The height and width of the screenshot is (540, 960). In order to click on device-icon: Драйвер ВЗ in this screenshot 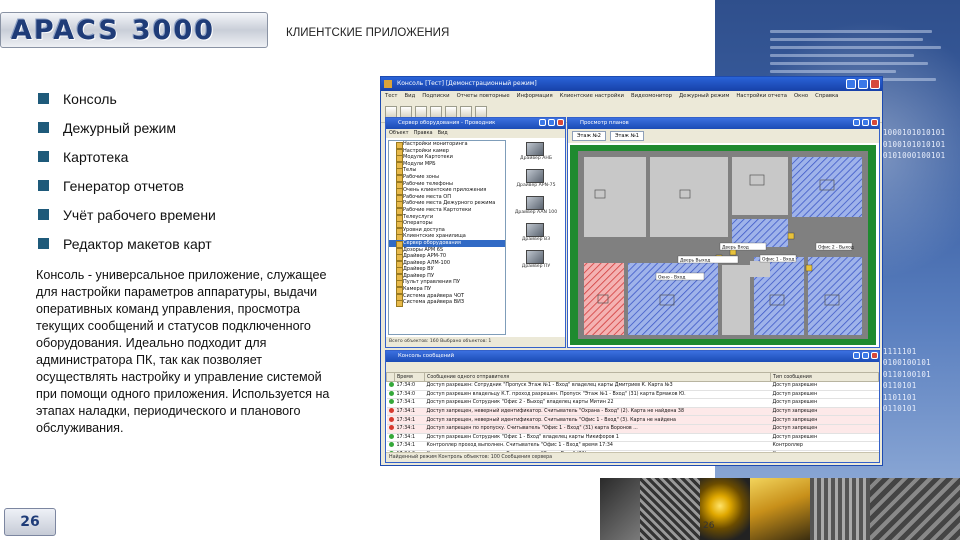, I will do `click(536, 234)`.